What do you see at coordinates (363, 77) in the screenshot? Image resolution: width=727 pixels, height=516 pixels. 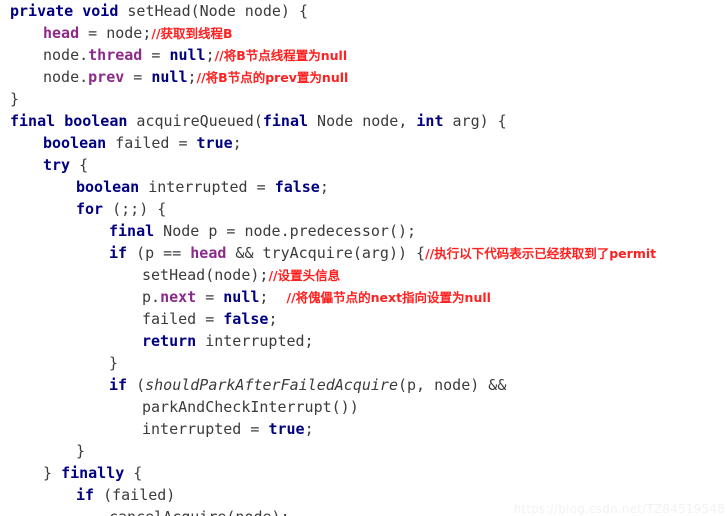 I see `code-line: node.prev = null;//将B节点的prev置为null` at bounding box center [363, 77].